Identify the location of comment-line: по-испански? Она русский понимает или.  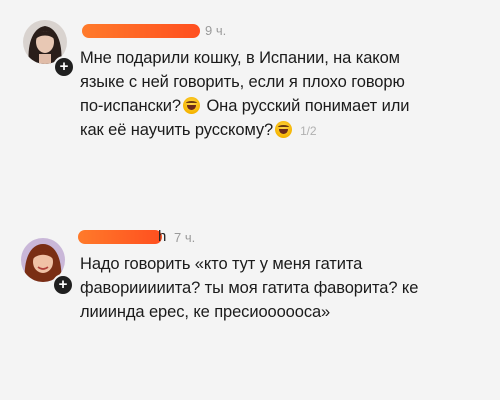
(287, 106).